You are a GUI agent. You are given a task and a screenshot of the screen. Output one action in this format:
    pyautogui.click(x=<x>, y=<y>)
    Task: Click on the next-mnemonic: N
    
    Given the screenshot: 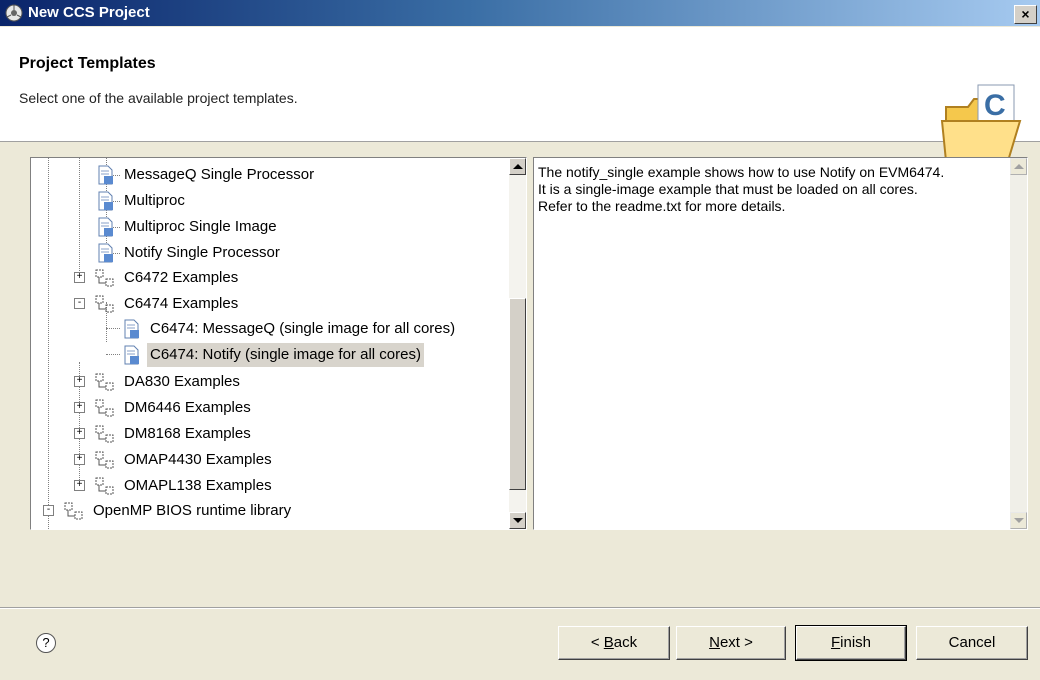 What is the action you would take?
    pyautogui.click(x=714, y=642)
    